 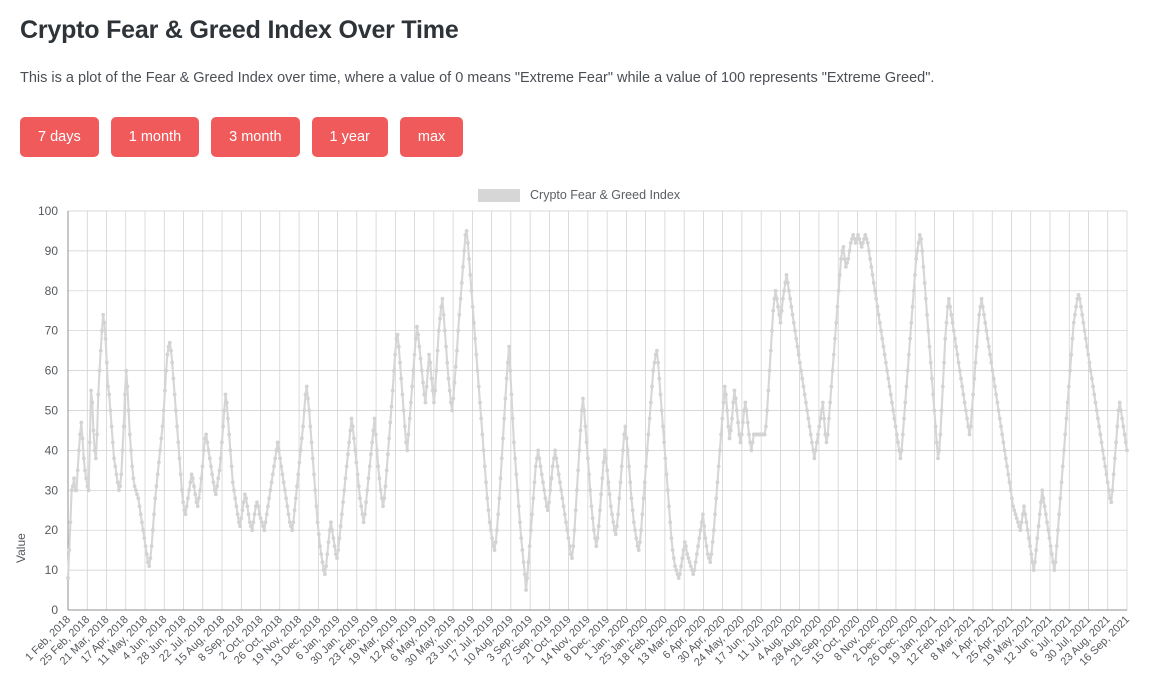 I want to click on svg-text: 10, so click(x=52, y=570).